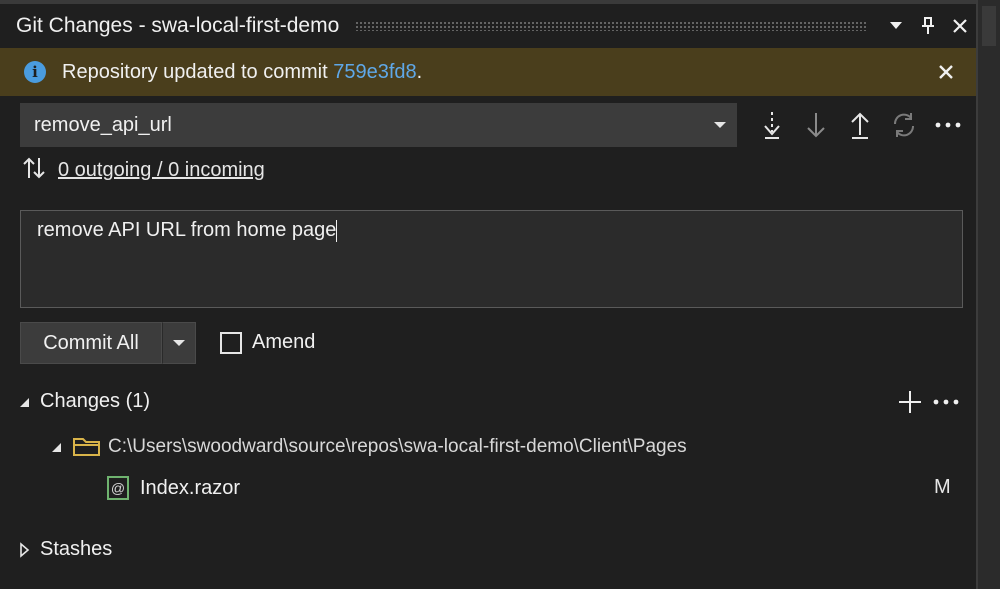 The image size is (1000, 589). What do you see at coordinates (178, 25) in the screenshot?
I see `panel-title: Git Changes - swa-local-first-demo` at bounding box center [178, 25].